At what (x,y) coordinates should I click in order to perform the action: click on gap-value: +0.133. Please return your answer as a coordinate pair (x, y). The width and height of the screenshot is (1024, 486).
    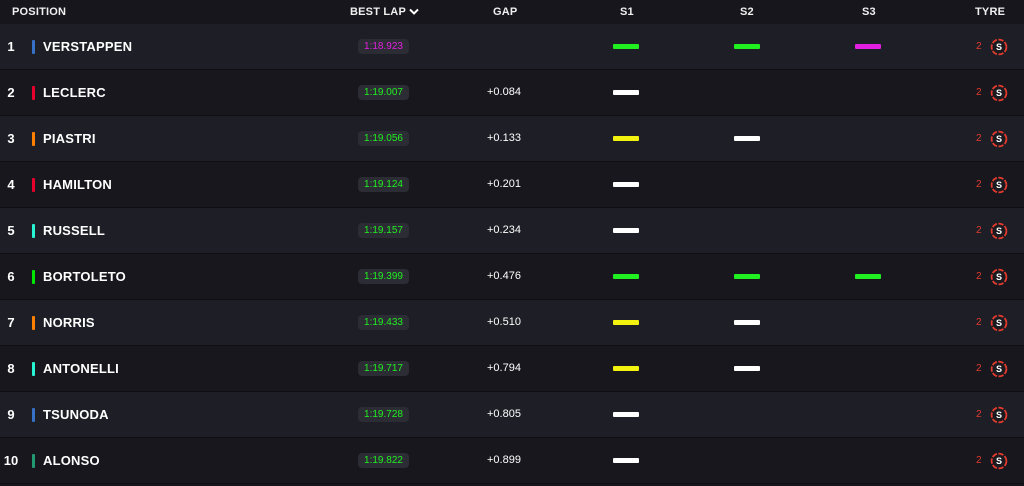
    Looking at the image, I should click on (504, 138).